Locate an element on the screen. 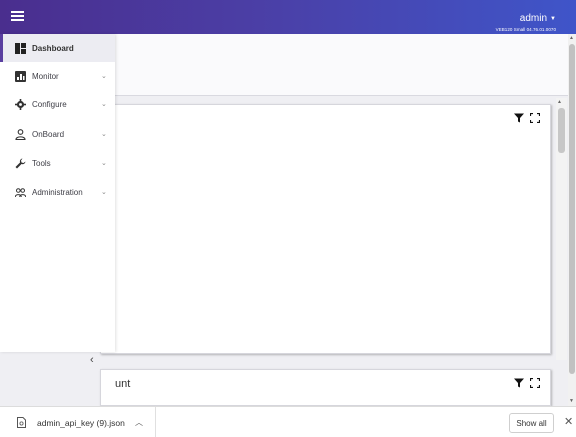 This screenshot has width=576, height=437. close-icon: ✕ is located at coordinates (568, 421).